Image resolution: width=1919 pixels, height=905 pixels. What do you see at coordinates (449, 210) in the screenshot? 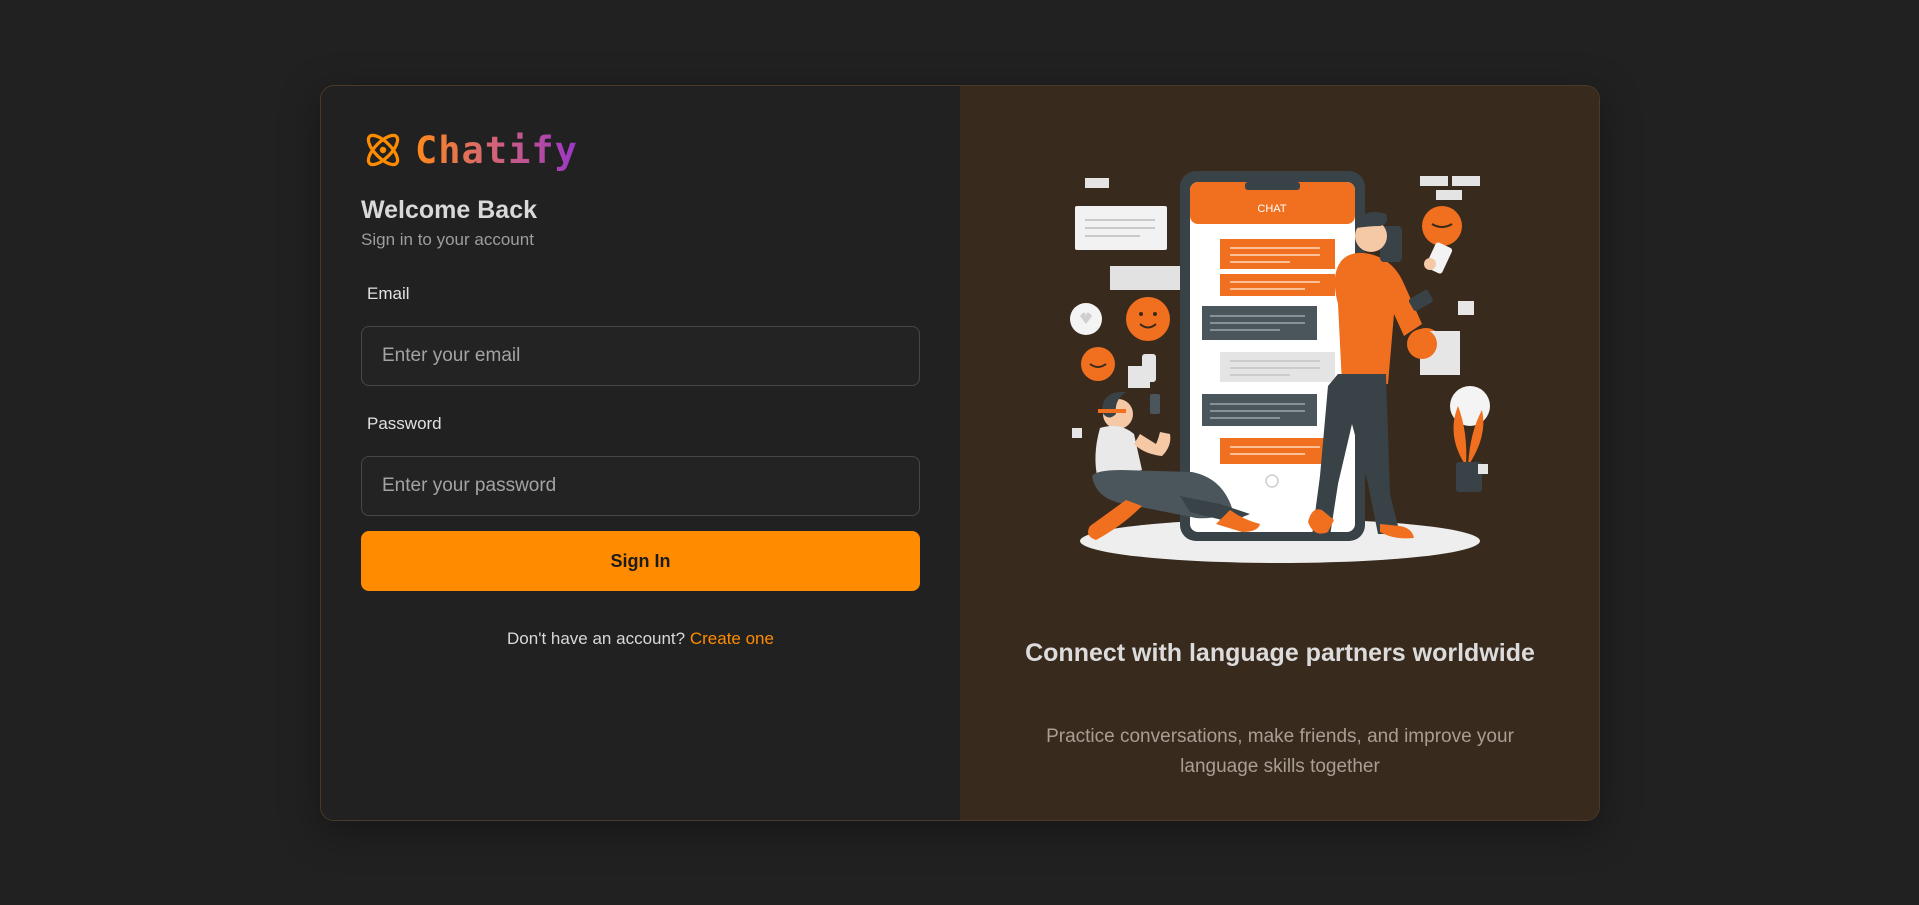
I see `page-title: Welcome Back` at bounding box center [449, 210].